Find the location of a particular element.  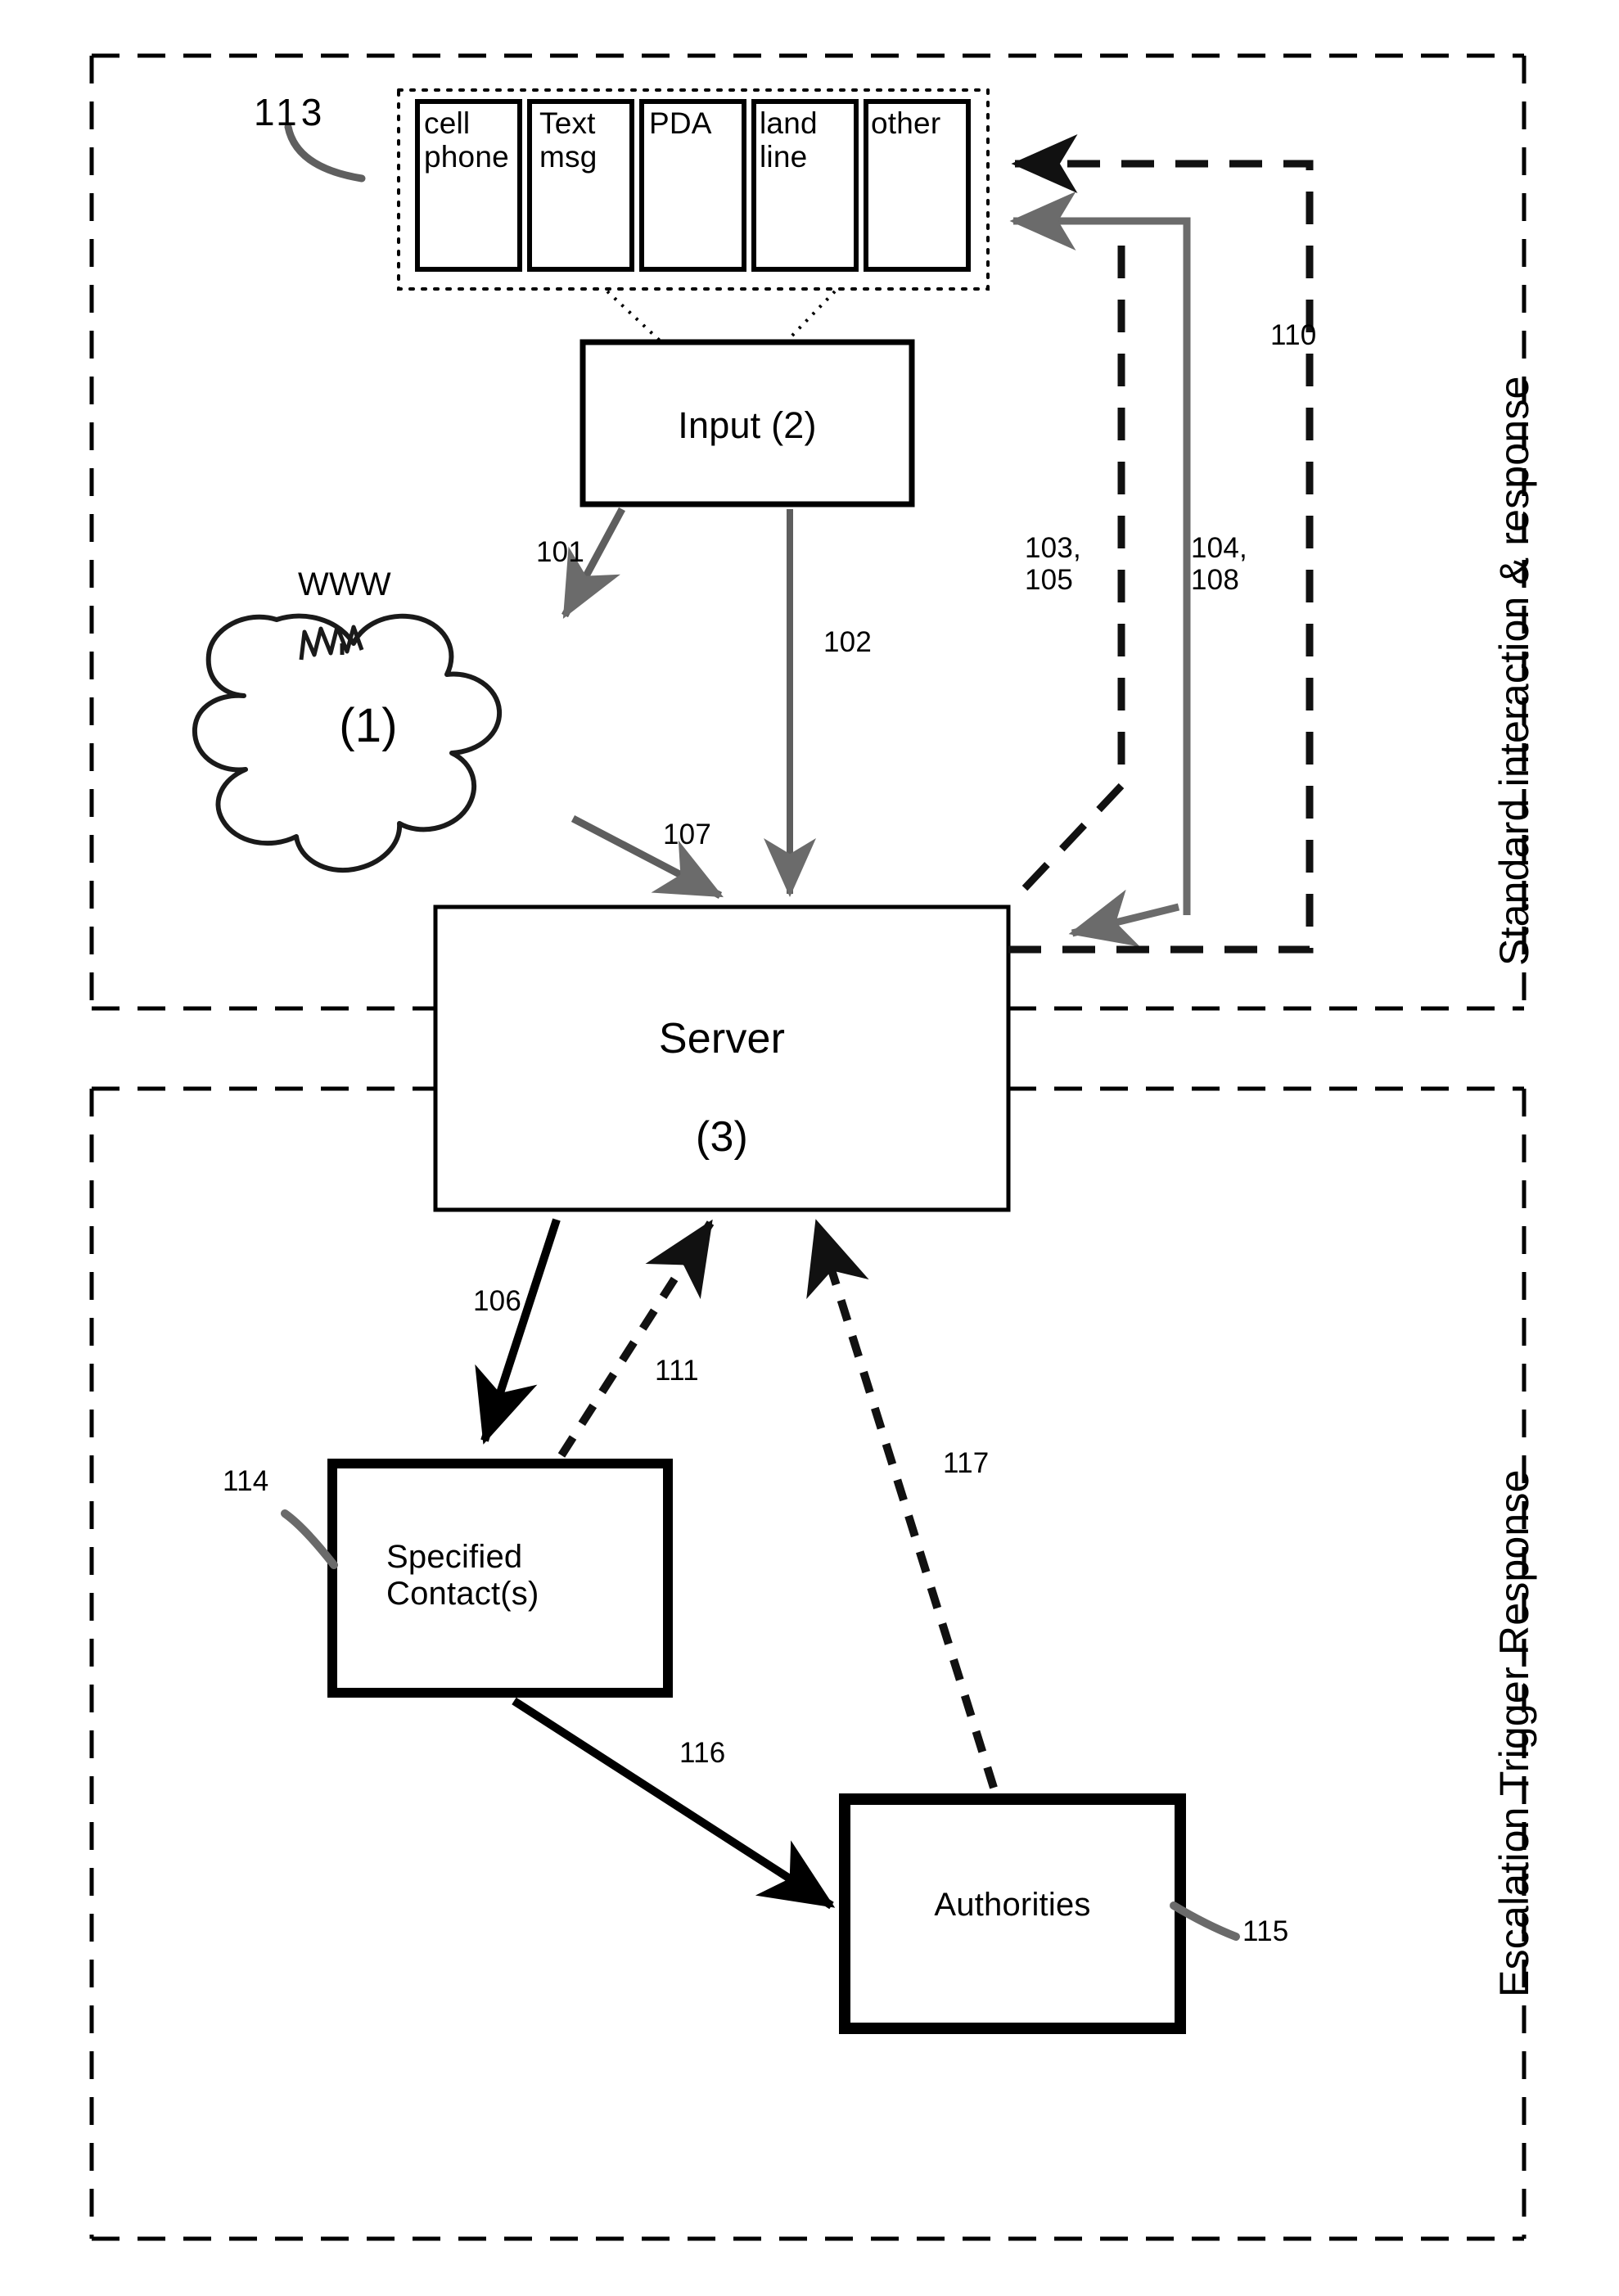

zone-label-standard-interaction: Standard interaction & response is located at coordinates (1514, 671).